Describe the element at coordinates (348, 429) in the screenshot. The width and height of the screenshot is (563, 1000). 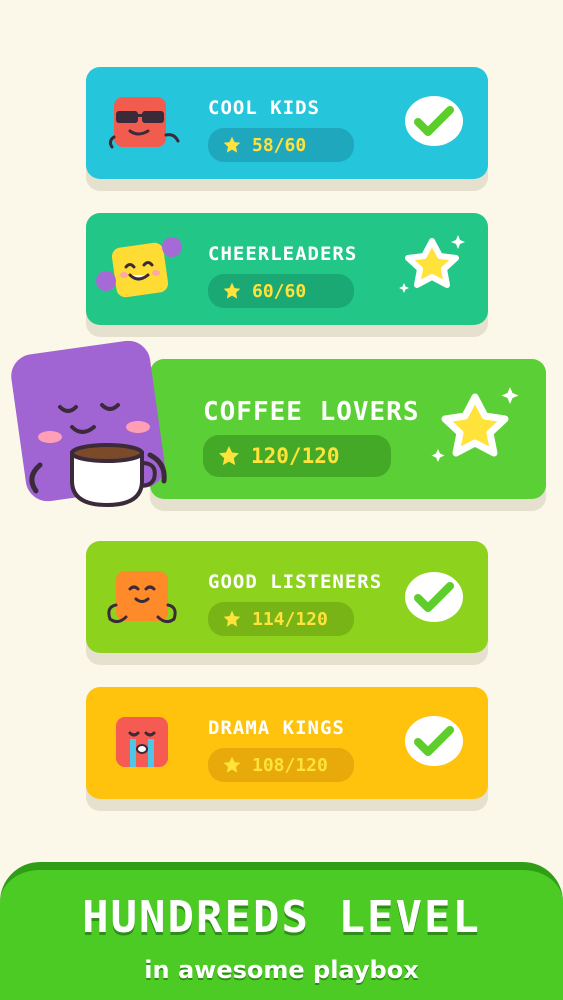
I see `level-card-coffee-lovers: COFFEE LOVERS 120/120` at that location.